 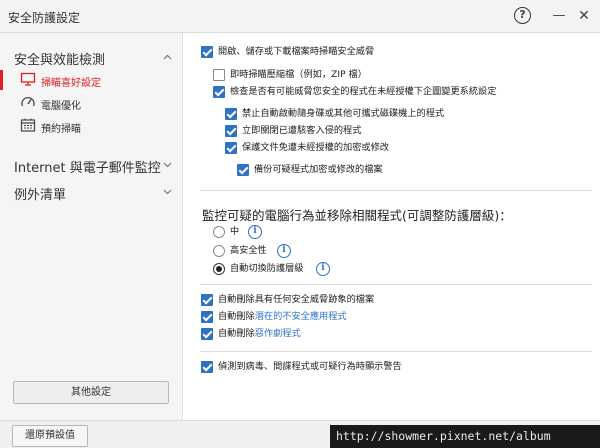 What do you see at coordinates (219, 269) in the screenshot?
I see `radio-button-selected` at bounding box center [219, 269].